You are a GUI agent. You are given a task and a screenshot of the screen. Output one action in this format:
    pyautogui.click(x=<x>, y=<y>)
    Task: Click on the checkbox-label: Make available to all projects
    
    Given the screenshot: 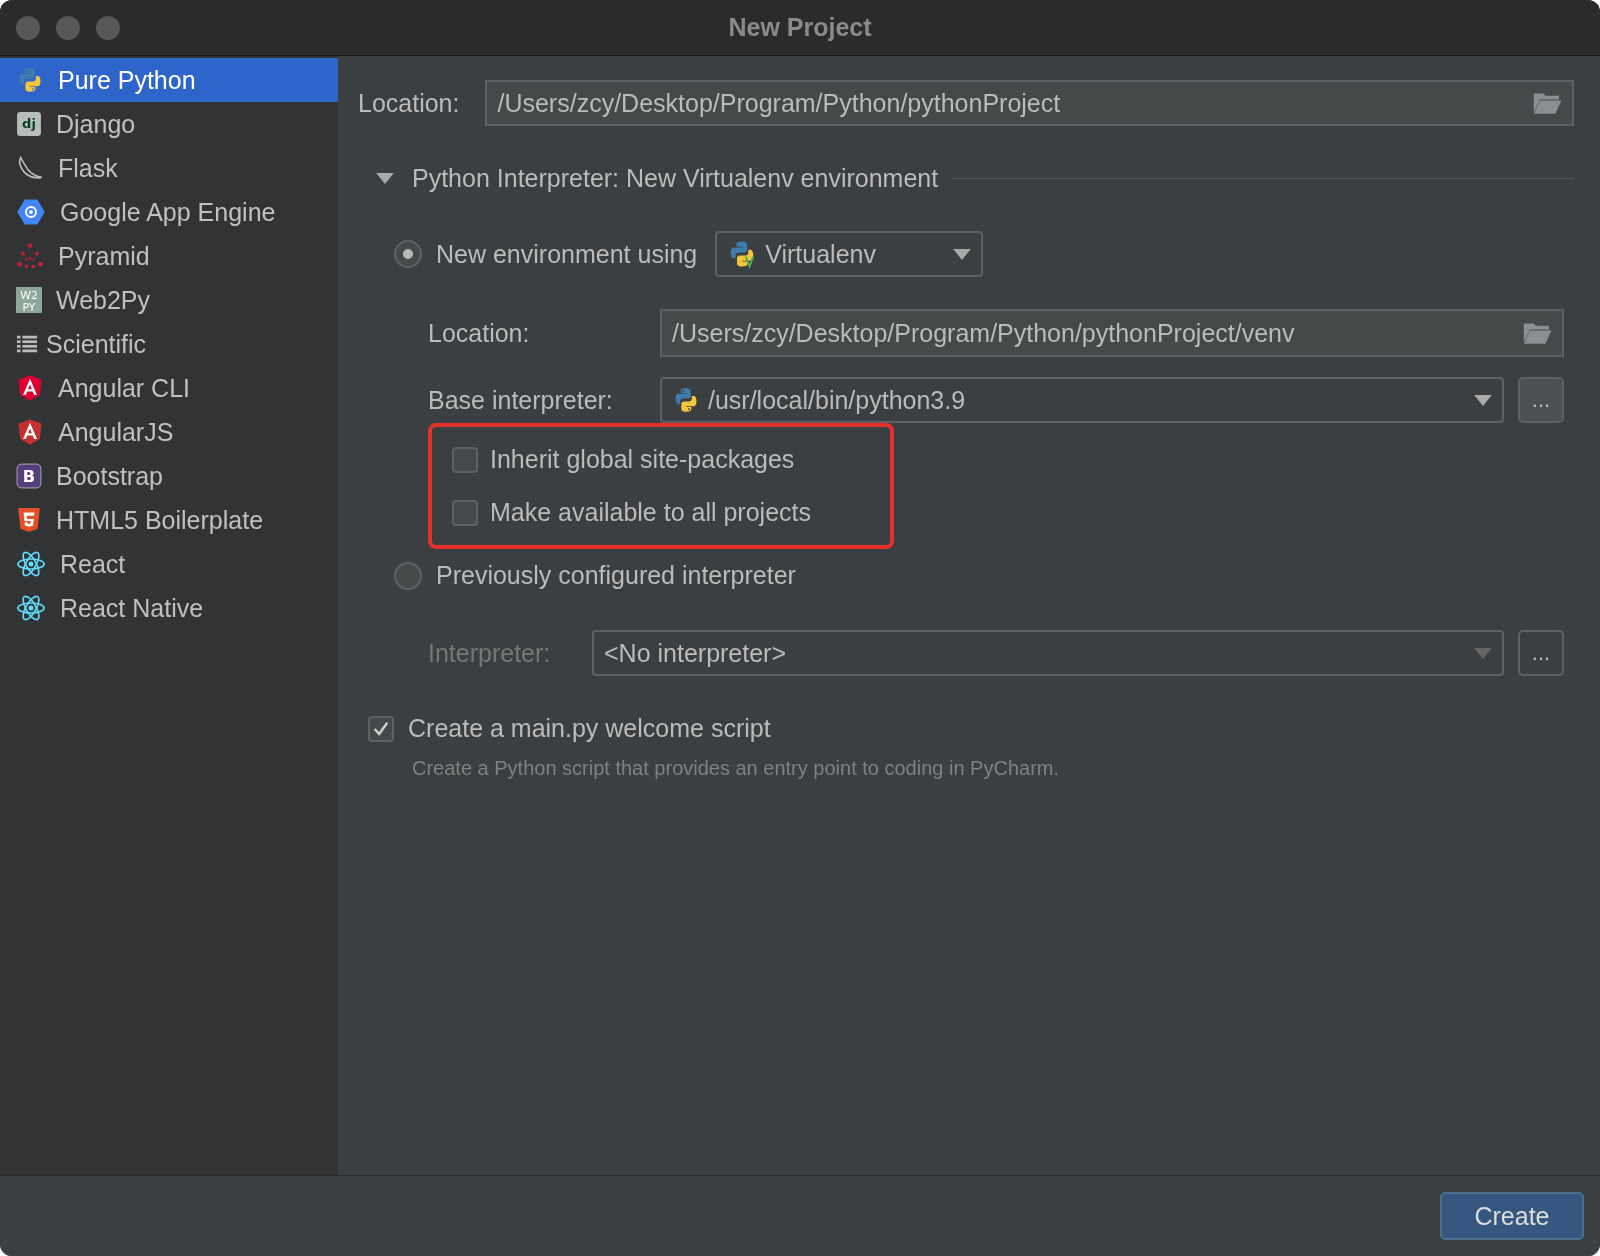 What is the action you would take?
    pyautogui.click(x=650, y=512)
    